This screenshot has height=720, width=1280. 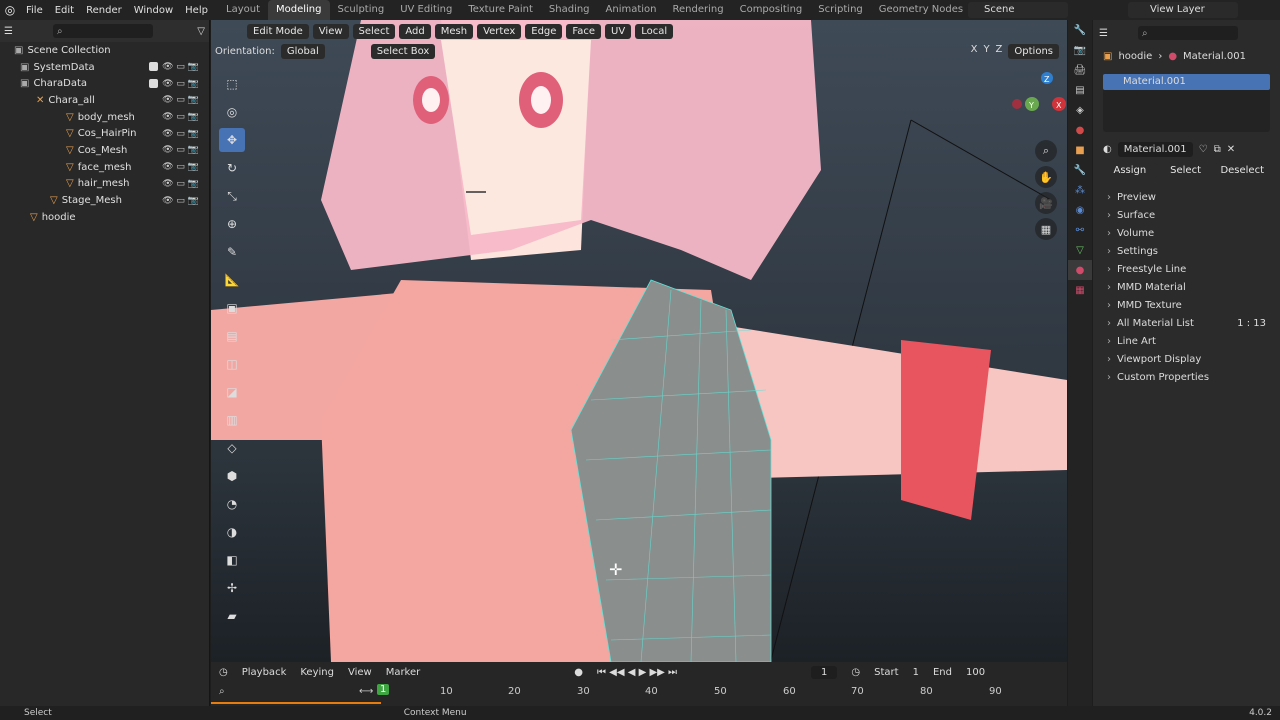 What do you see at coordinates (232, 252) in the screenshot?
I see `annotate-tool-icon: ✎` at bounding box center [232, 252].